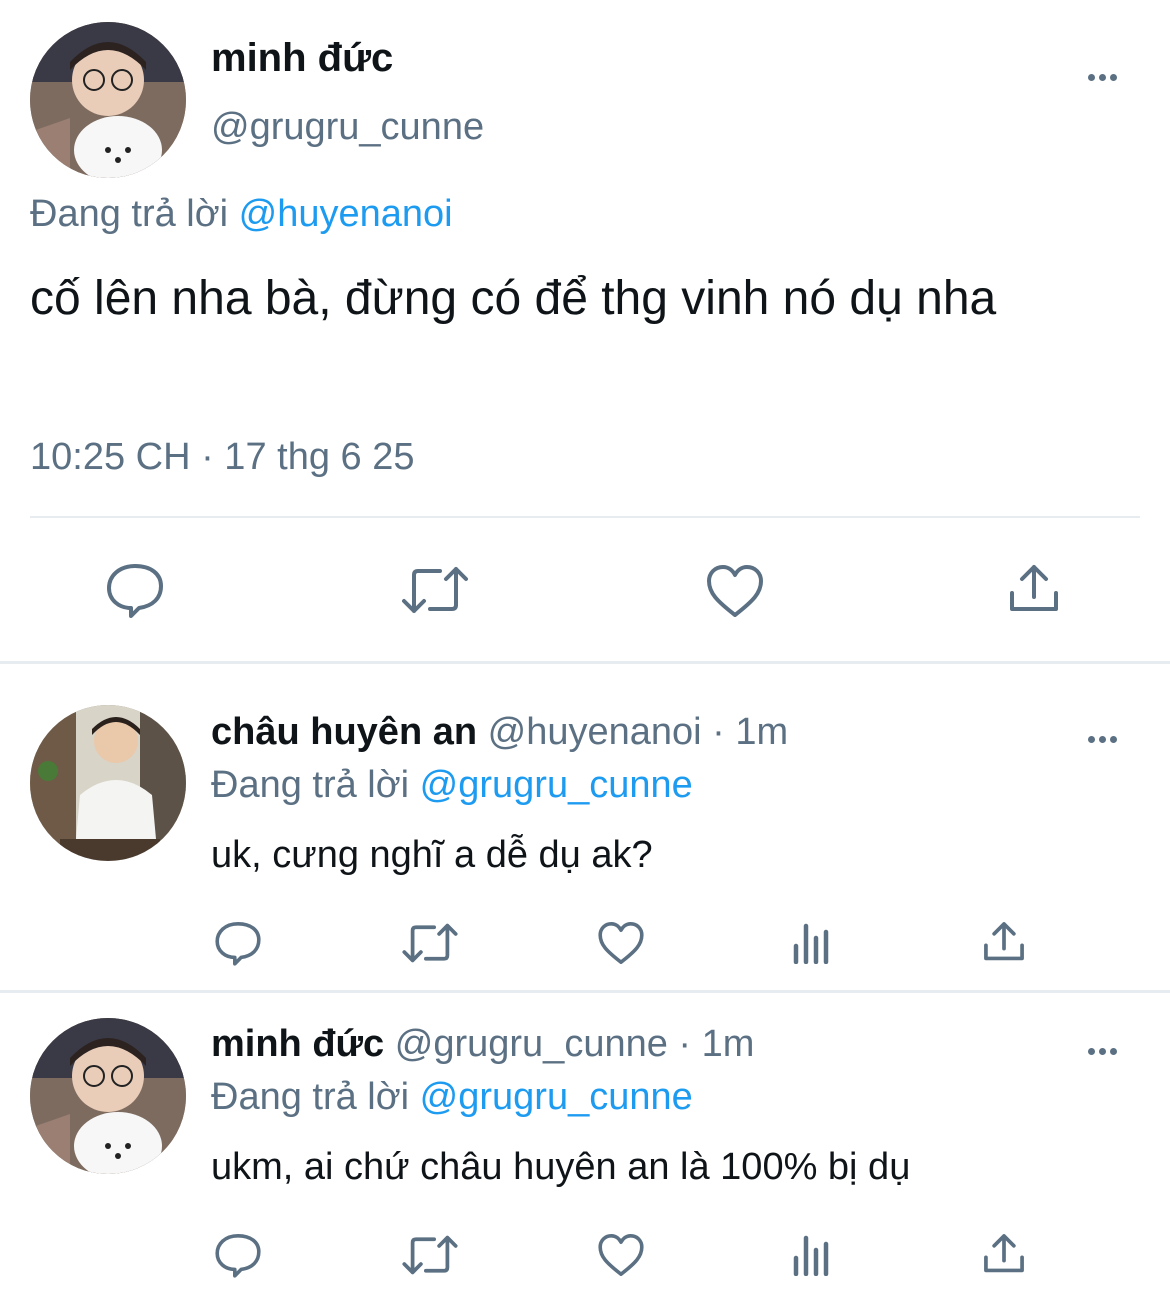 The image size is (1170, 1293). What do you see at coordinates (432, 855) in the screenshot?
I see `reply-text: uk, cưng nghĩ a dễ dụ ak?` at bounding box center [432, 855].